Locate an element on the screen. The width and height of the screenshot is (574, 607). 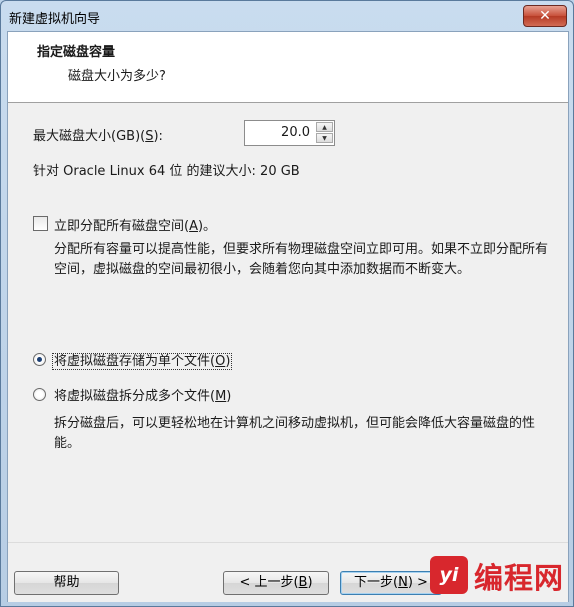
wizard-header: 指定磁盘容量 磁盘大小为多少? is located at coordinates (288, 67).